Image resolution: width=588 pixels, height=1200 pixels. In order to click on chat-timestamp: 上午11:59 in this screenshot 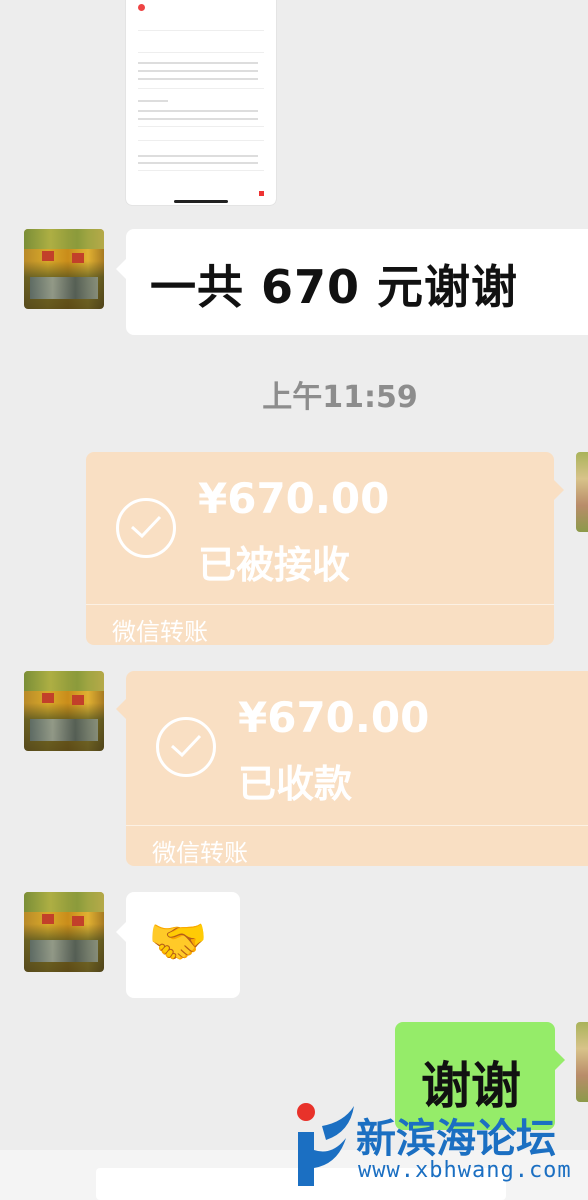, I will do `click(340, 397)`.